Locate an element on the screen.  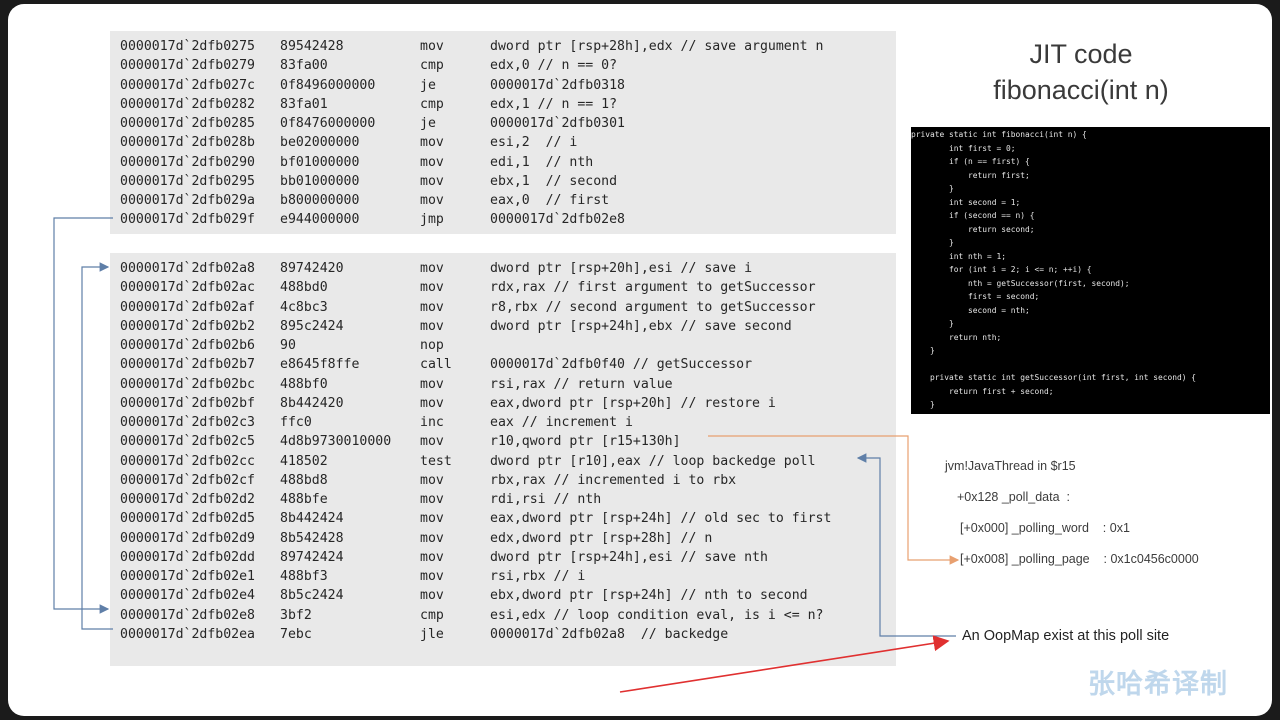
oopmap-pointer-arrow is located at coordinates (906, 545).